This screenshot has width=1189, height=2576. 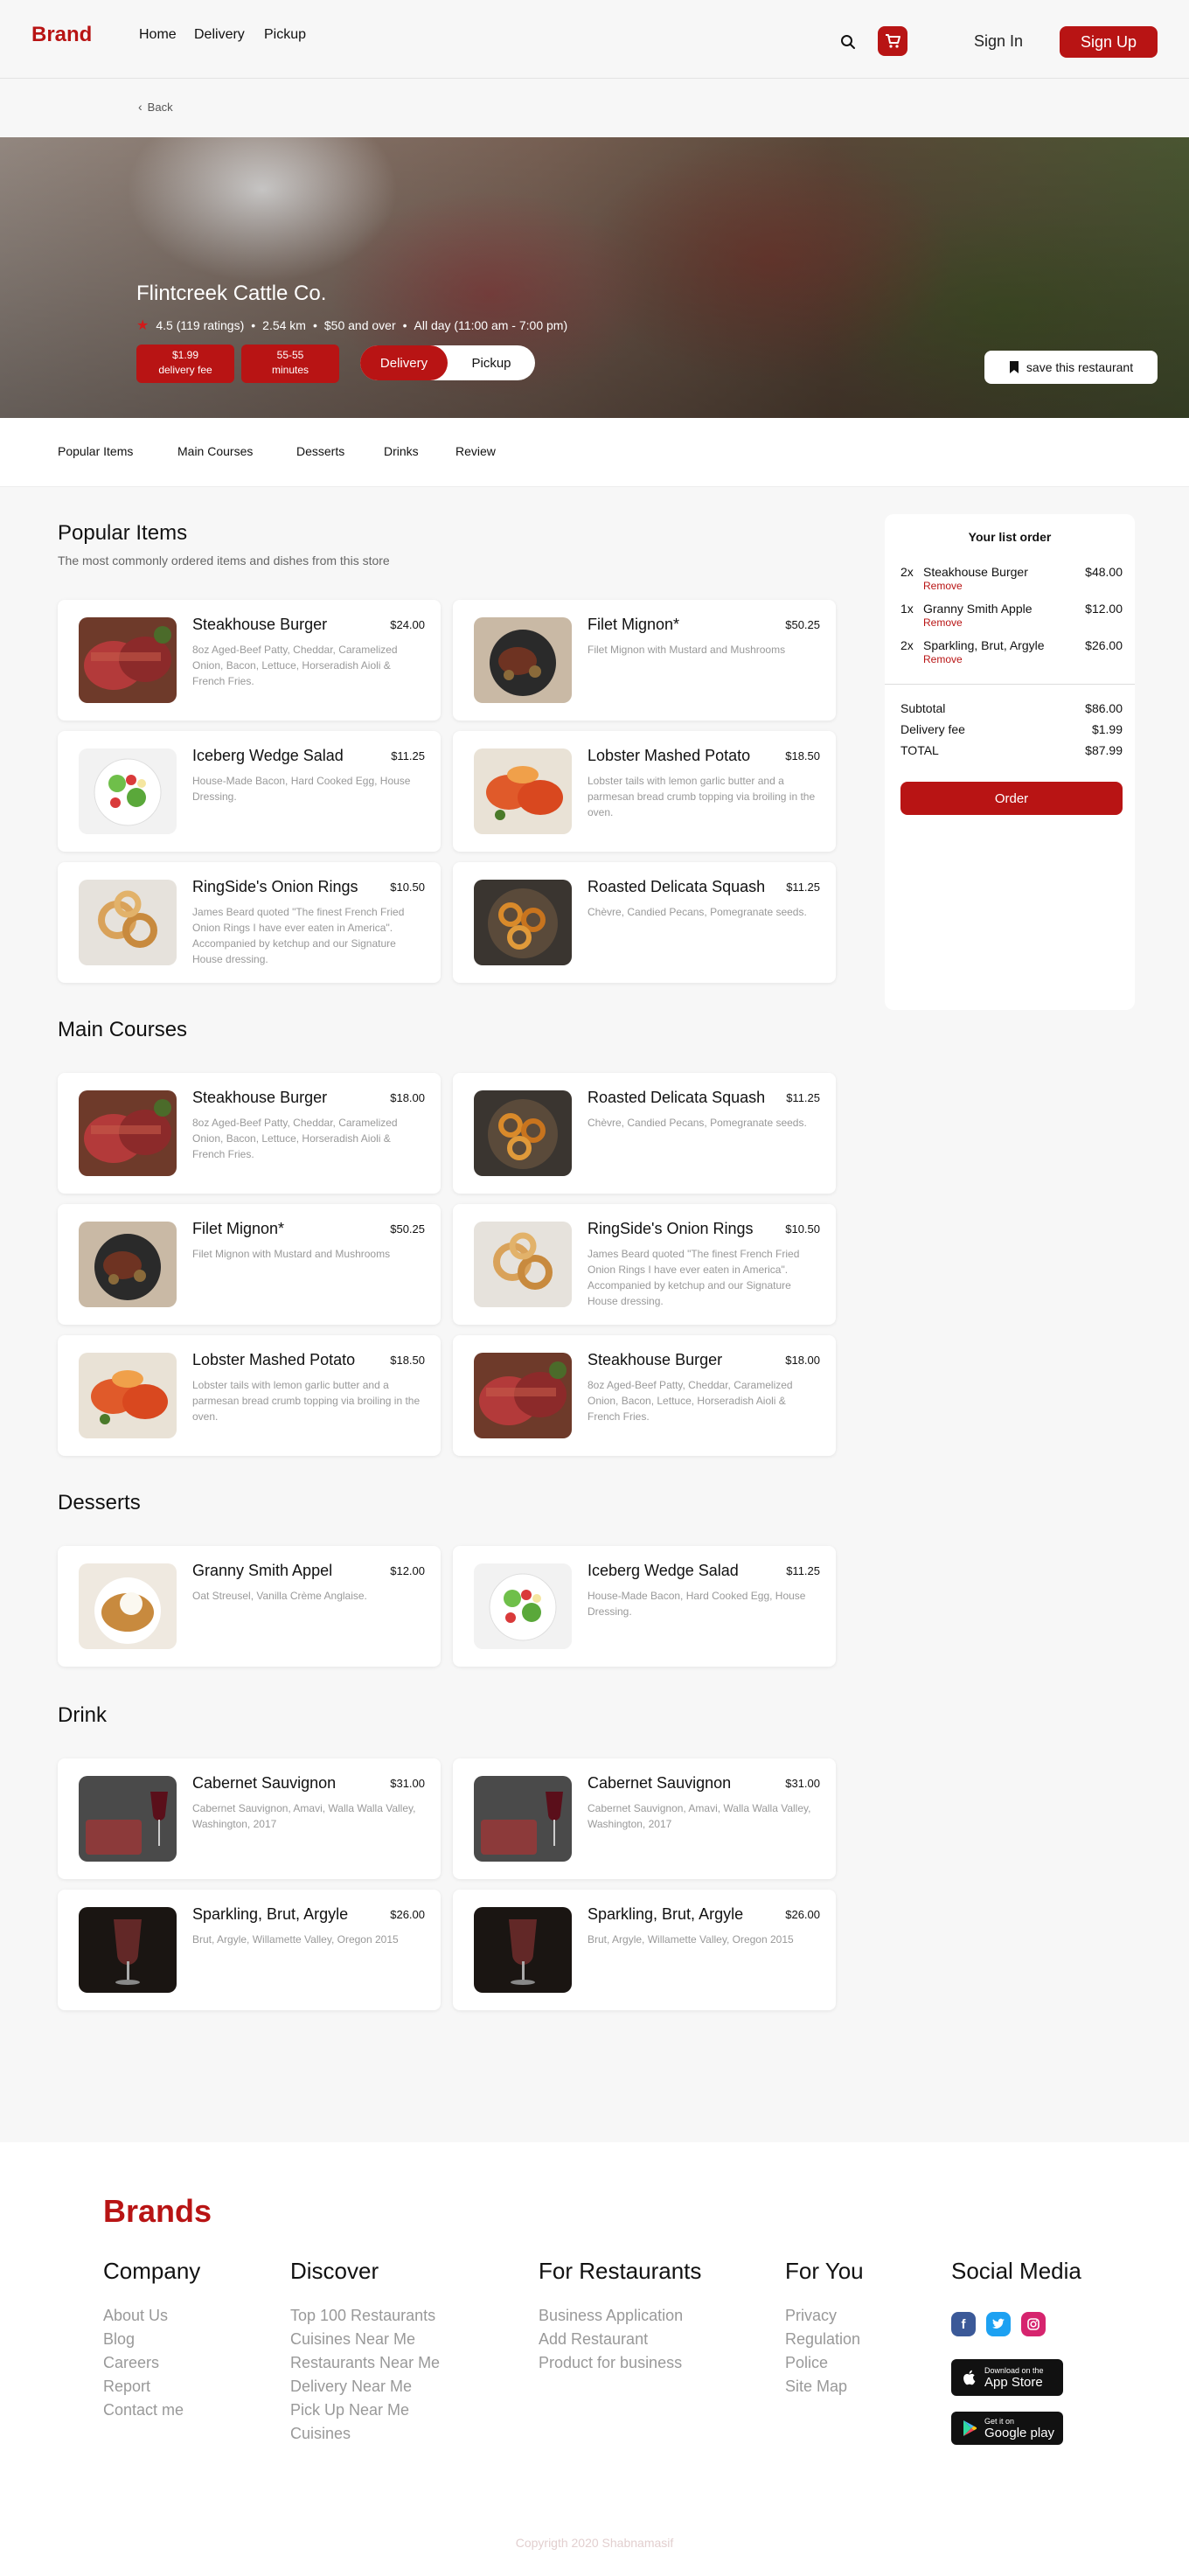 What do you see at coordinates (99, 1502) in the screenshot?
I see `section-title-desserts: Desserts` at bounding box center [99, 1502].